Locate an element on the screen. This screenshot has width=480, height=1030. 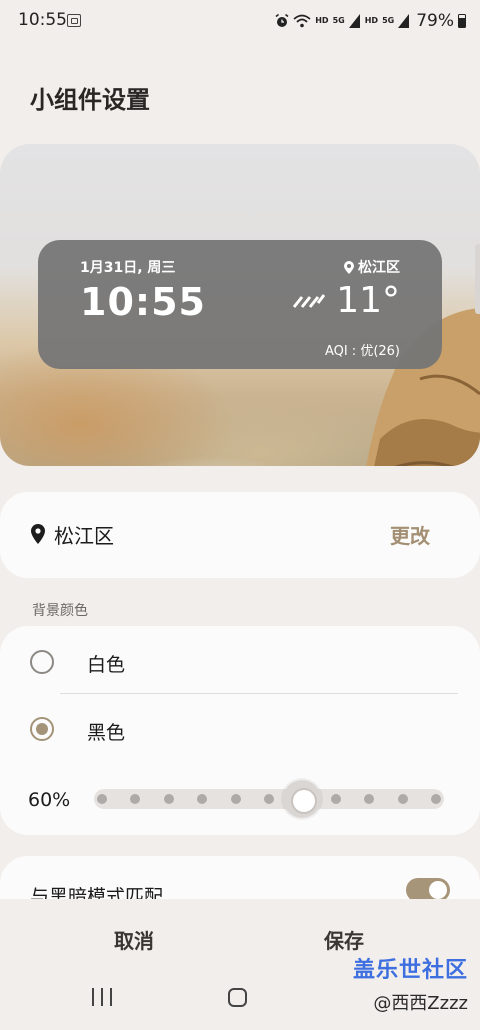
option-label-black: 黑色 is located at coordinates (106, 731).